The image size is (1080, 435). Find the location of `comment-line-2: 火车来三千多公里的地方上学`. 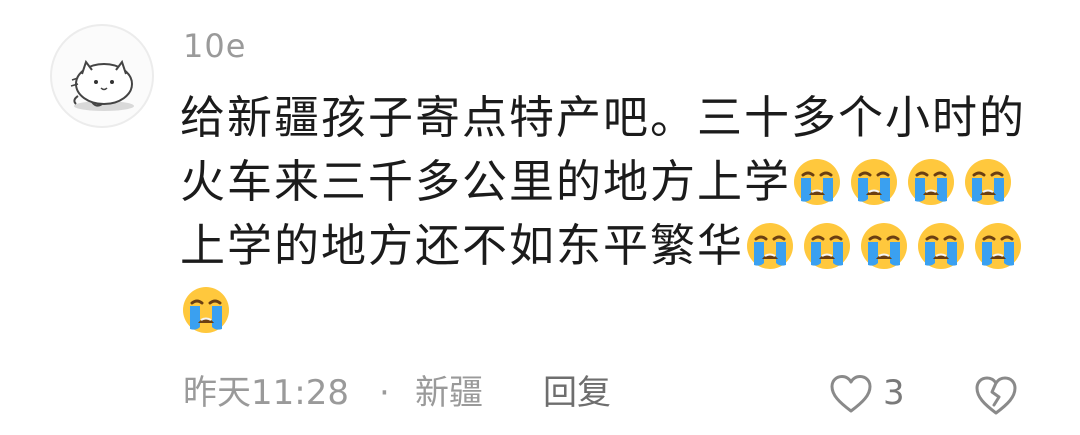

comment-line-2: 火车来三千多公里的地方上学 is located at coordinates (620, 182).